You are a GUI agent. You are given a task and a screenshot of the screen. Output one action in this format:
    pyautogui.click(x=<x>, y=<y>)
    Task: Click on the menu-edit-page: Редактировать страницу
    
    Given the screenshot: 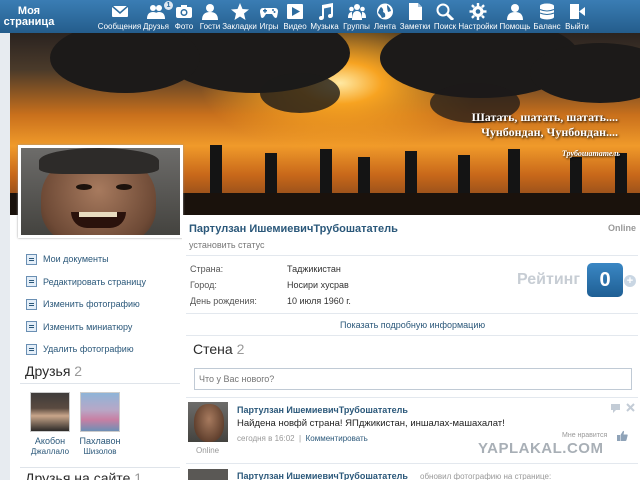 What is the action you would take?
    pyautogui.click(x=86, y=282)
    